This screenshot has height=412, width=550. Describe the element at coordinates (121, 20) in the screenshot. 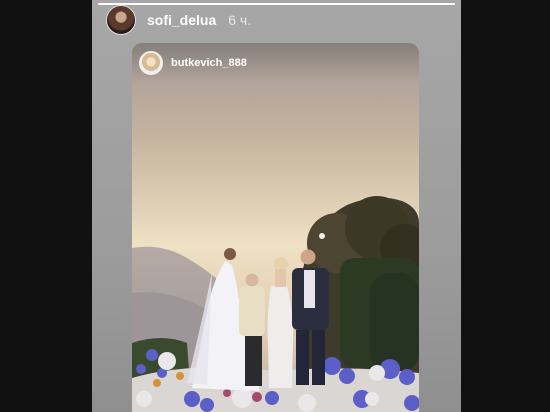

I see `author-avatar` at that location.